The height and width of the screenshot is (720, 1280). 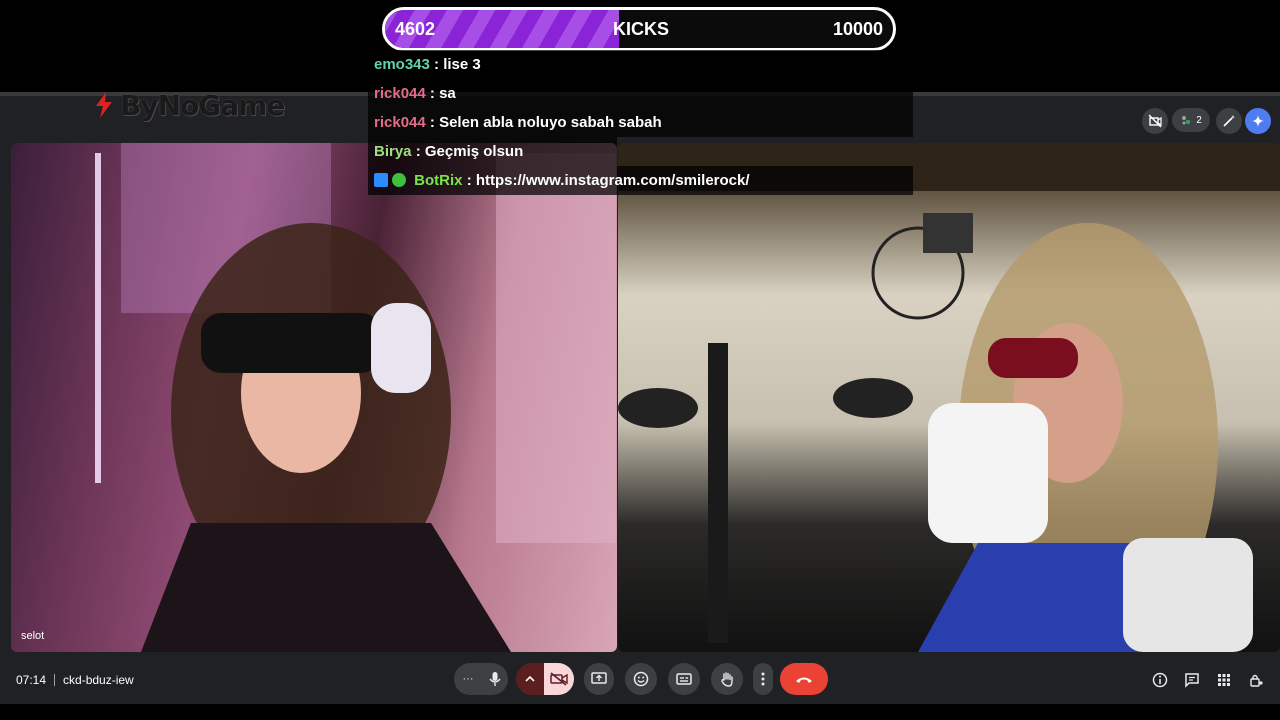 What do you see at coordinates (462, 64) in the screenshot?
I see `chat-text: lise 3` at bounding box center [462, 64].